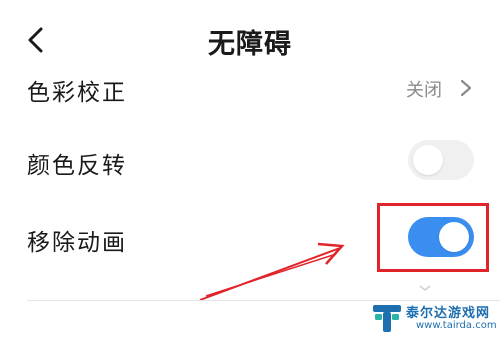  What do you see at coordinates (456, 325) in the screenshot?
I see `watermark-url: www.tairda.com` at bounding box center [456, 325].